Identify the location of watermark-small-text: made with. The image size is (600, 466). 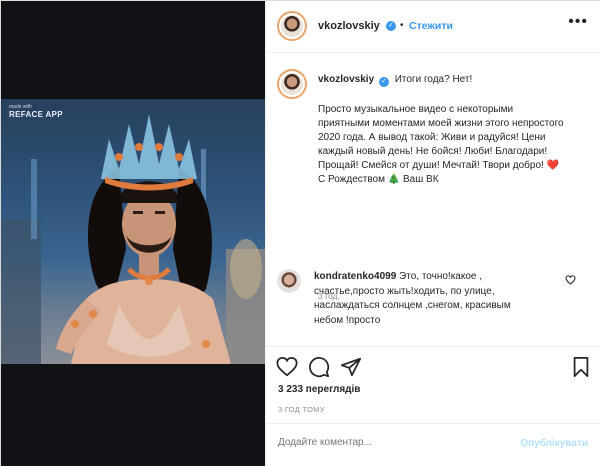
(20, 107).